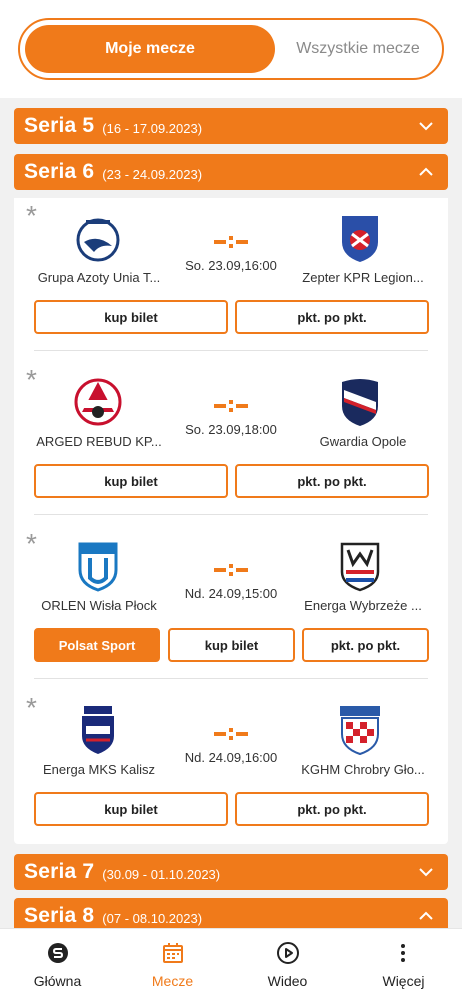 The width and height of the screenshot is (462, 1000). Describe the element at coordinates (403, 981) in the screenshot. I see `nav-label: Więcej` at that location.